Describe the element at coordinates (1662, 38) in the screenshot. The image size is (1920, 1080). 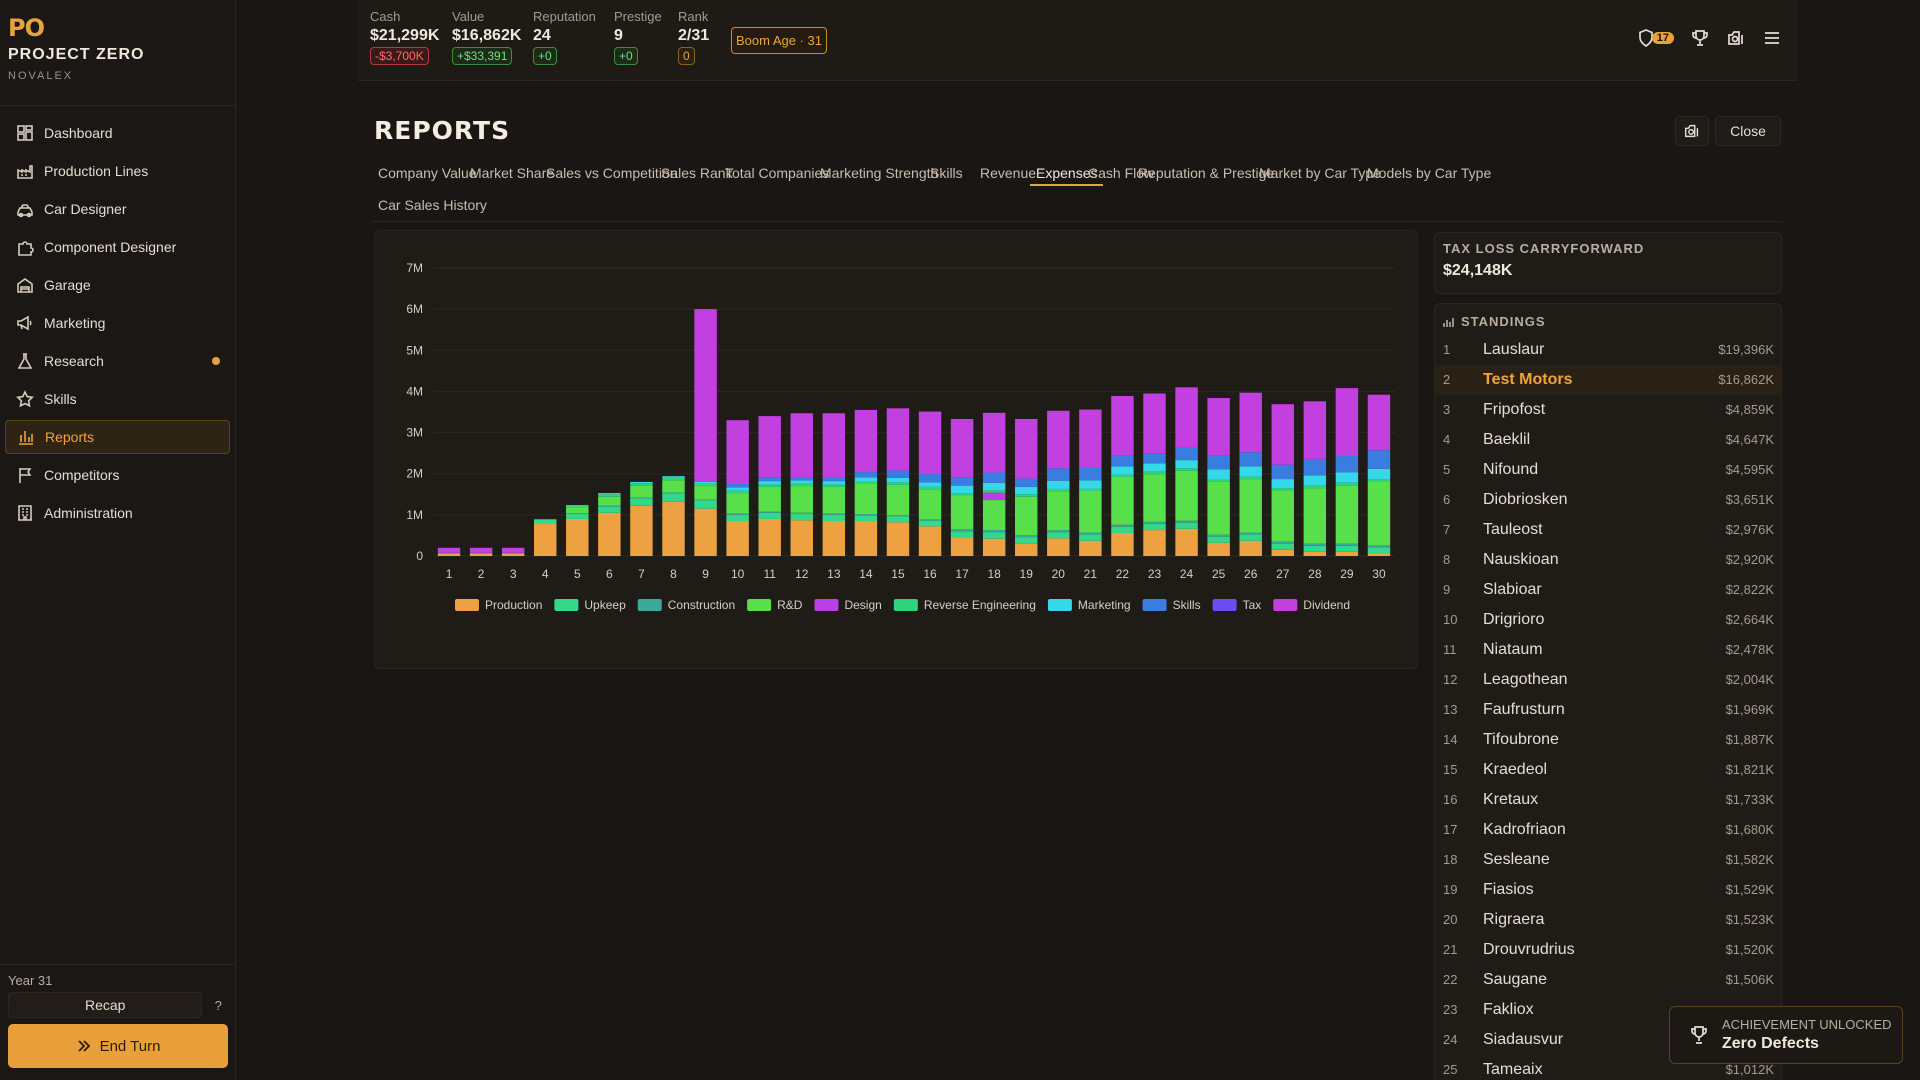
I see `notification-count: 17` at that location.